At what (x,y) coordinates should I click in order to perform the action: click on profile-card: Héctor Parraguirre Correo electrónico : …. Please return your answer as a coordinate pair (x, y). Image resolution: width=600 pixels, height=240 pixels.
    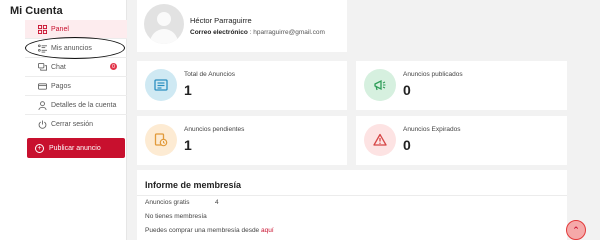
    Looking at the image, I should click on (242, 26).